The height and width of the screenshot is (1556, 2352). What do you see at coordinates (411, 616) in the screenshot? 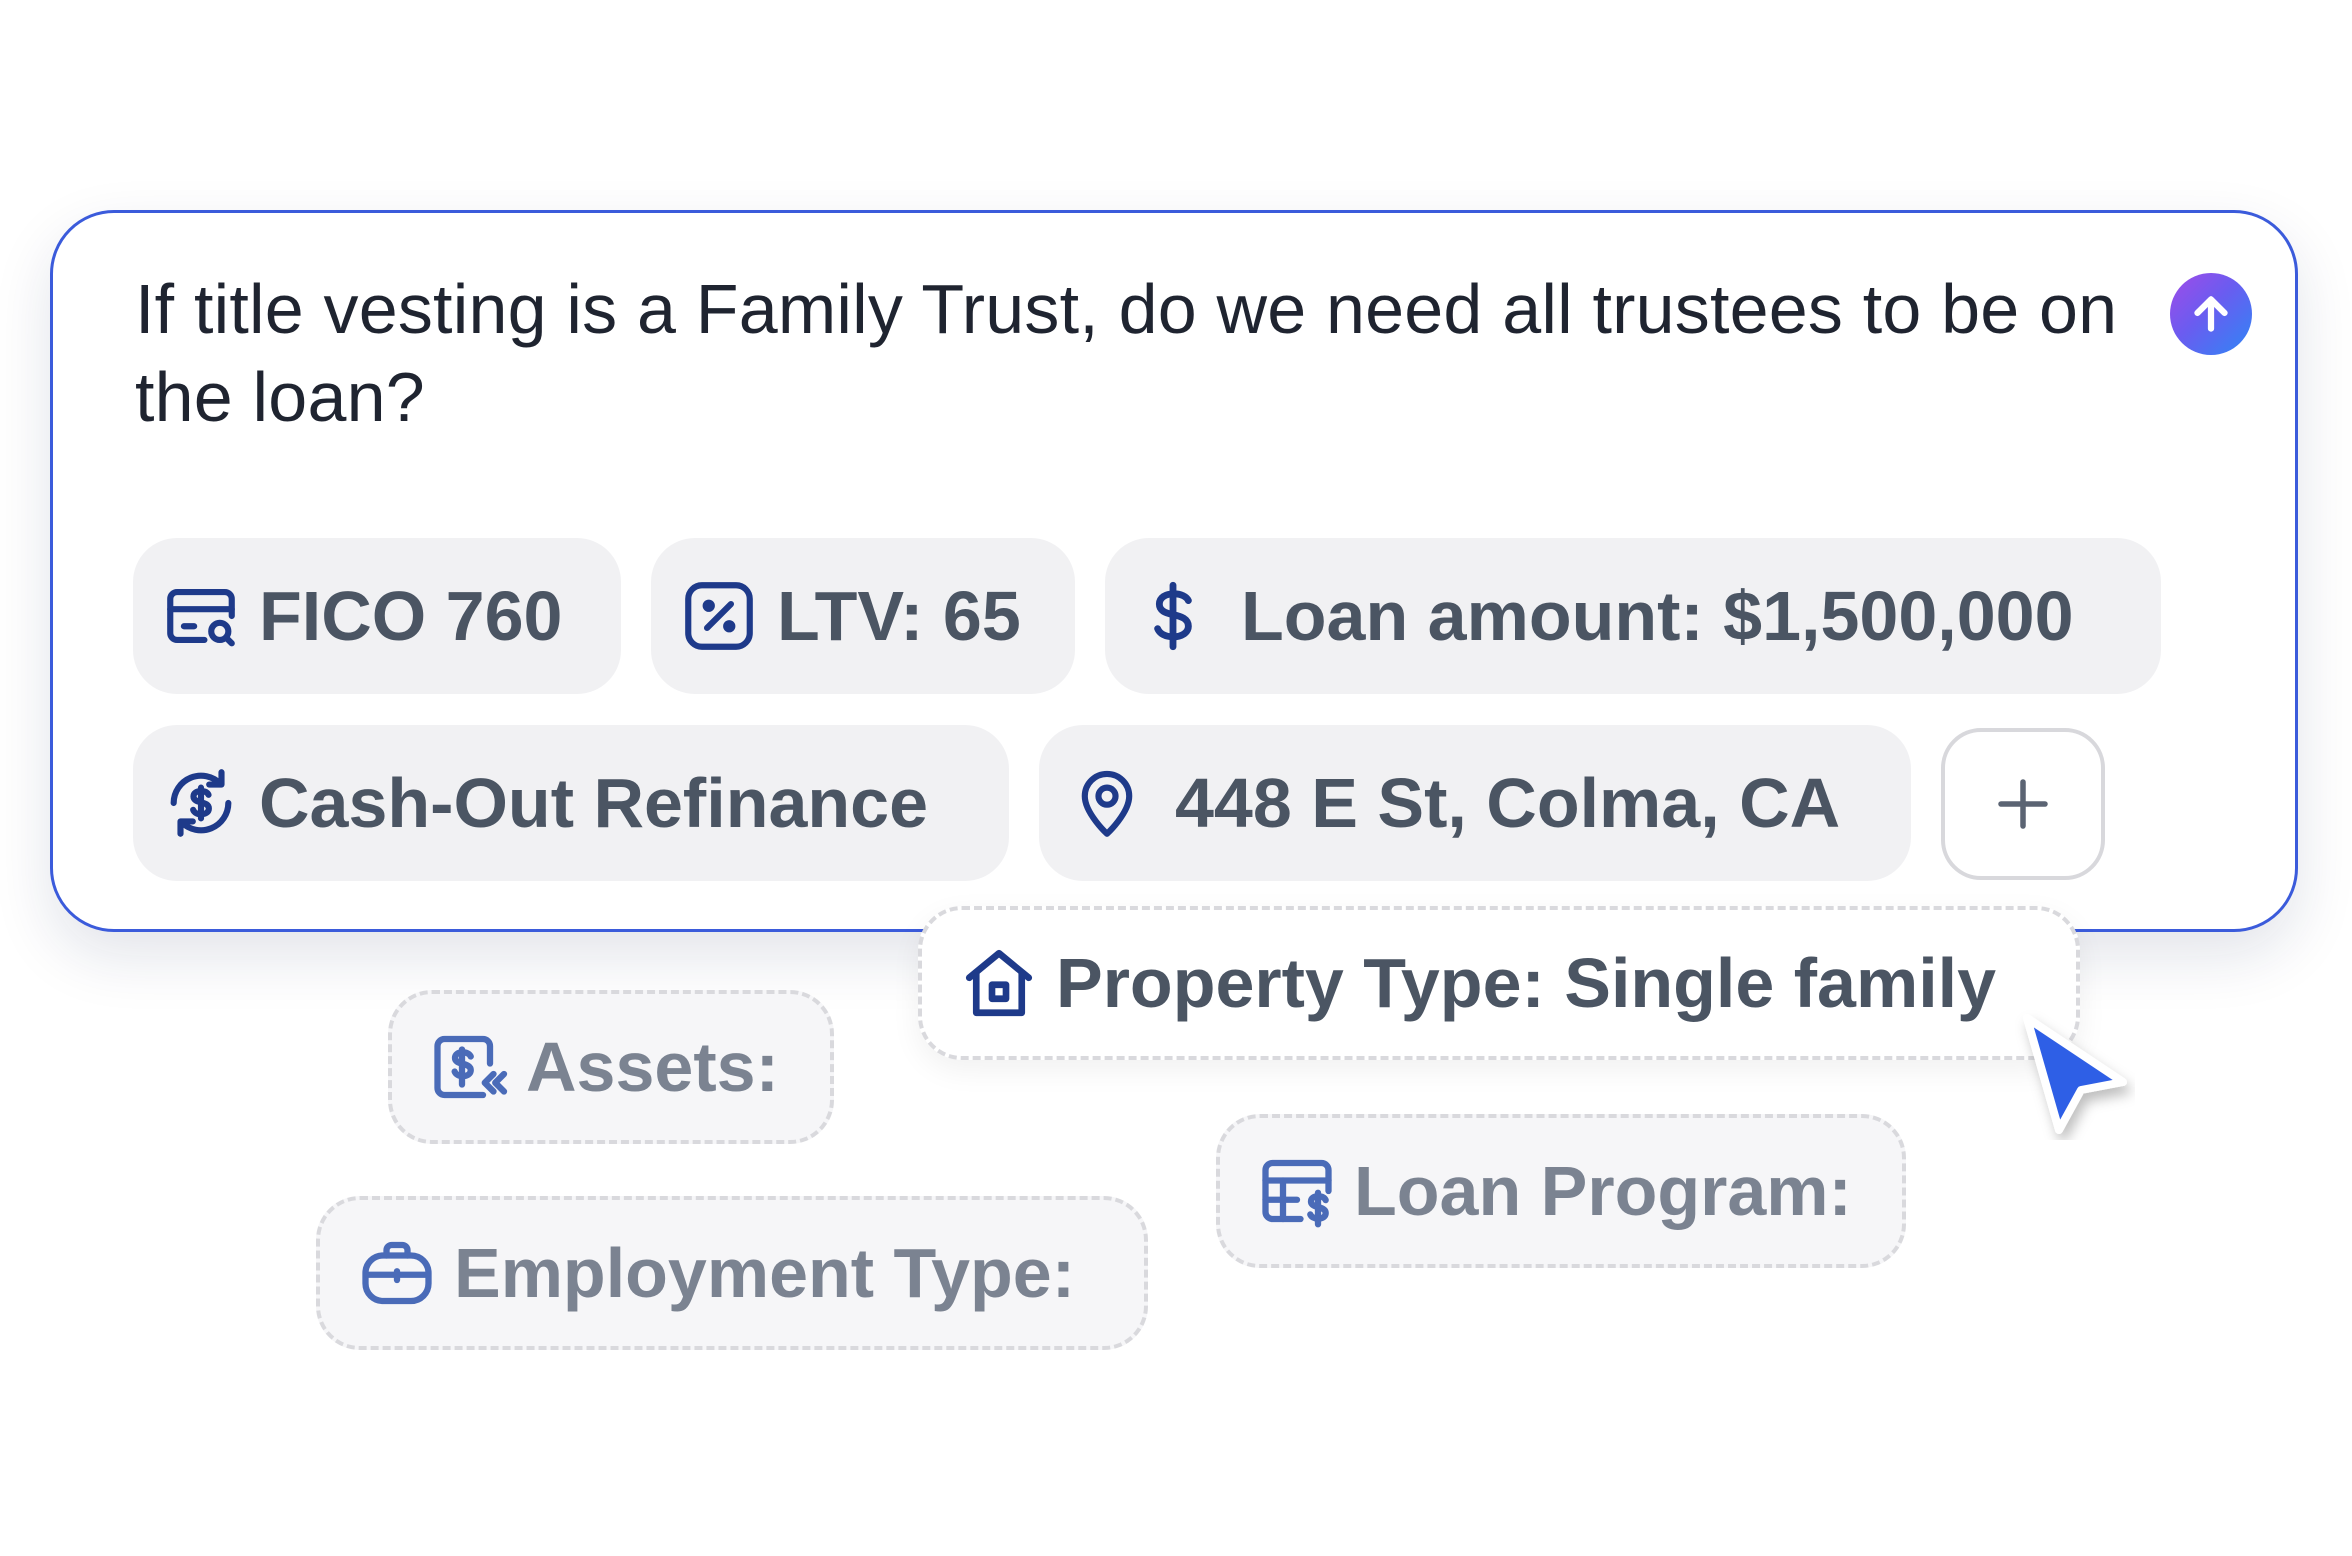
I see `chip-label: FICO 760` at bounding box center [411, 616].